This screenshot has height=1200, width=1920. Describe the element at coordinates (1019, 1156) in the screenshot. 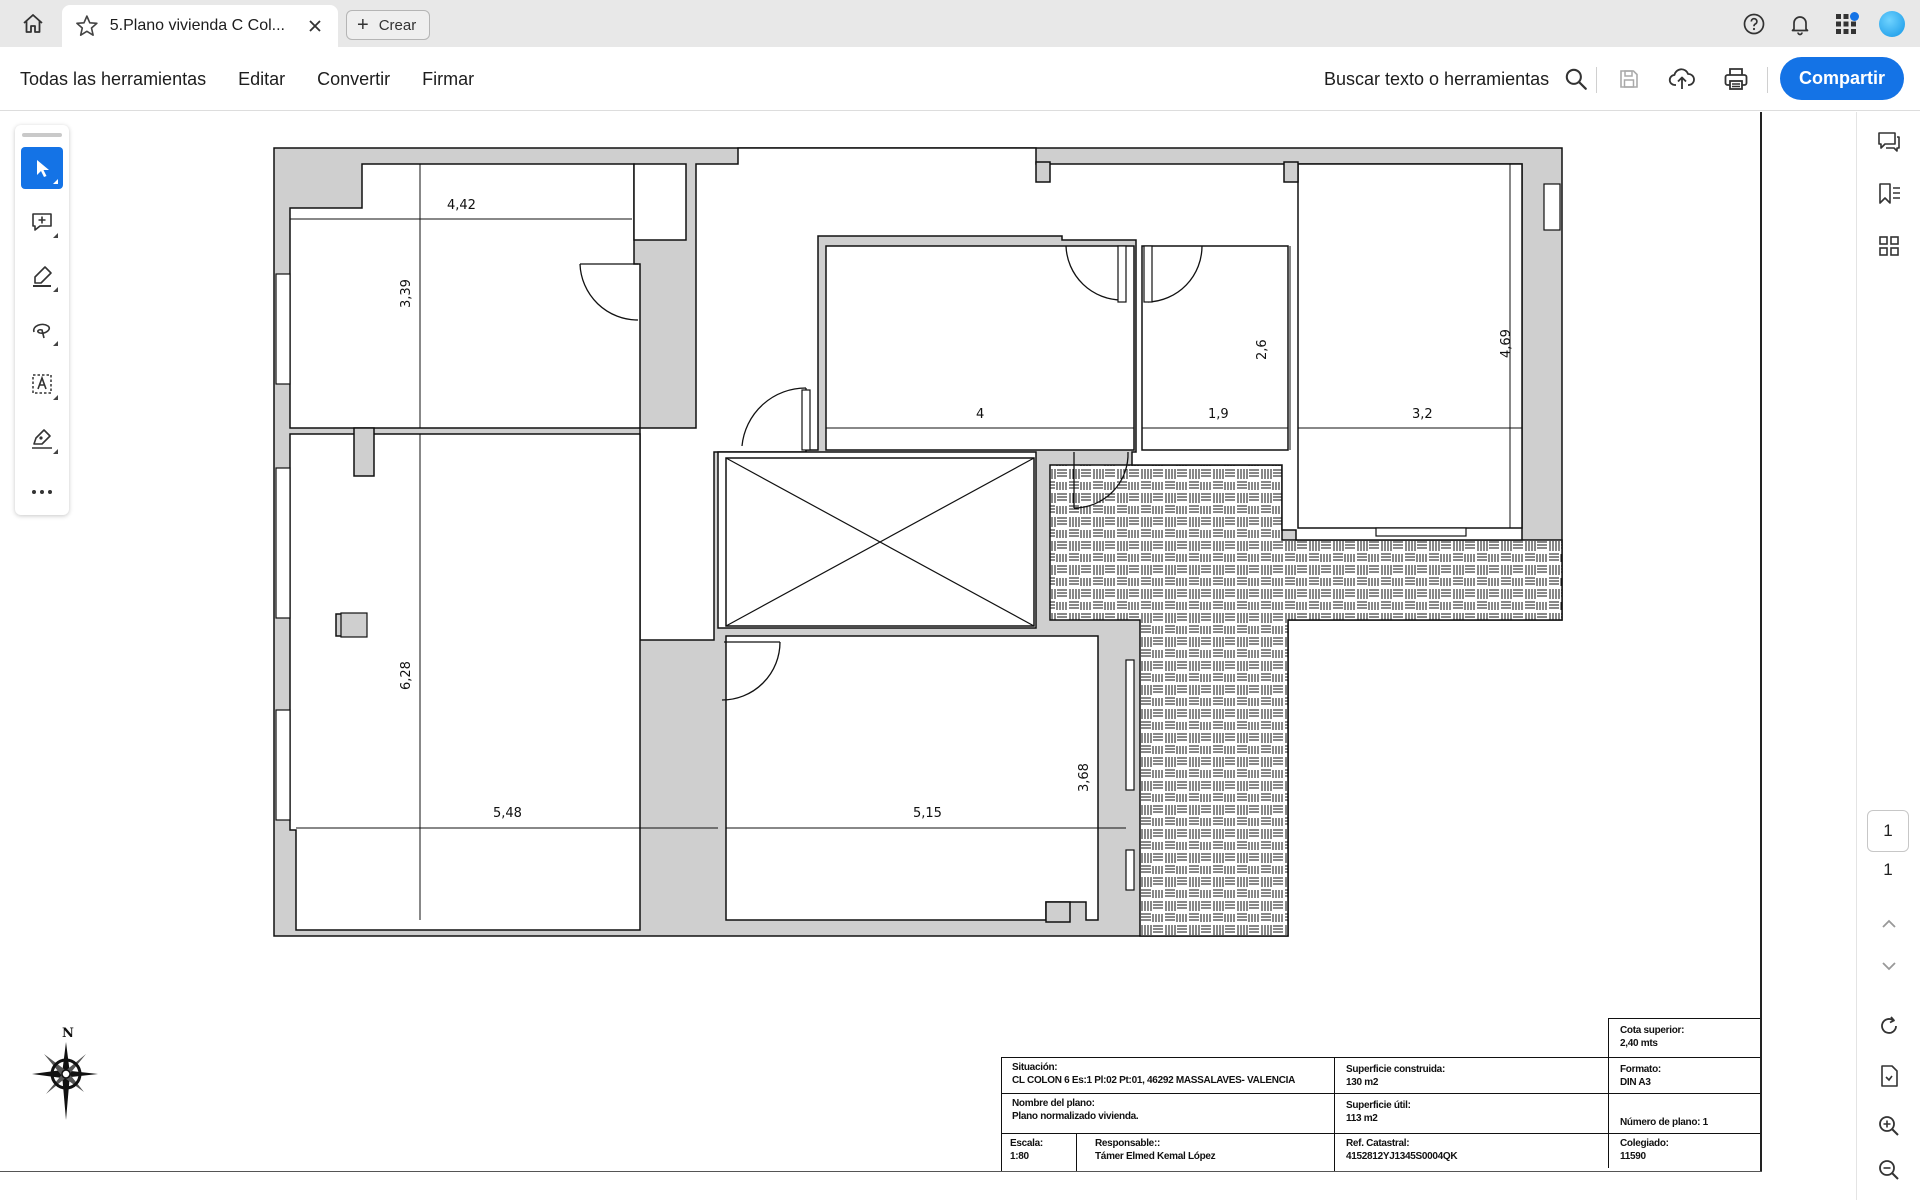

I see `escala-value: 1:80` at that location.